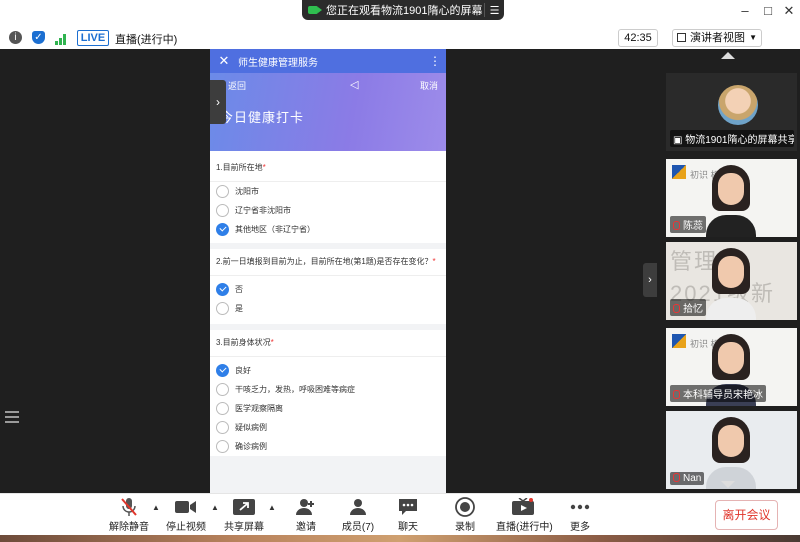 This screenshot has width=800, height=542. What do you see at coordinates (494, 10) in the screenshot?
I see `menu-icon: ☰` at bounding box center [494, 10].